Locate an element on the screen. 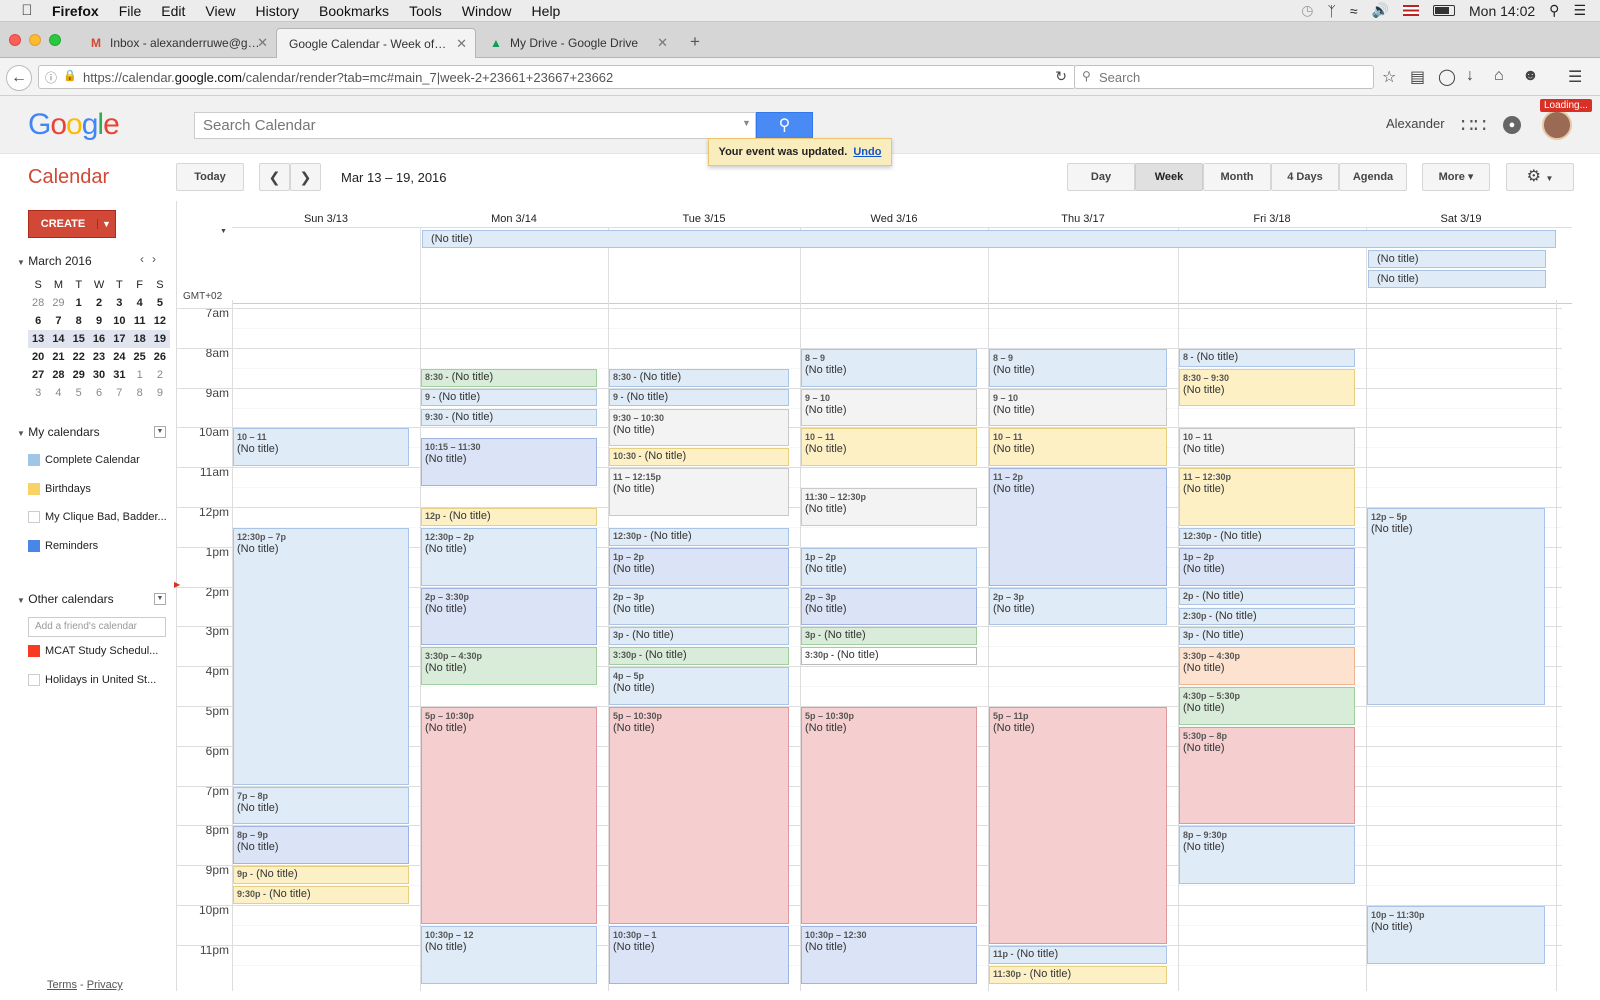  mini-calendar-day: 5 is located at coordinates (79, 393).